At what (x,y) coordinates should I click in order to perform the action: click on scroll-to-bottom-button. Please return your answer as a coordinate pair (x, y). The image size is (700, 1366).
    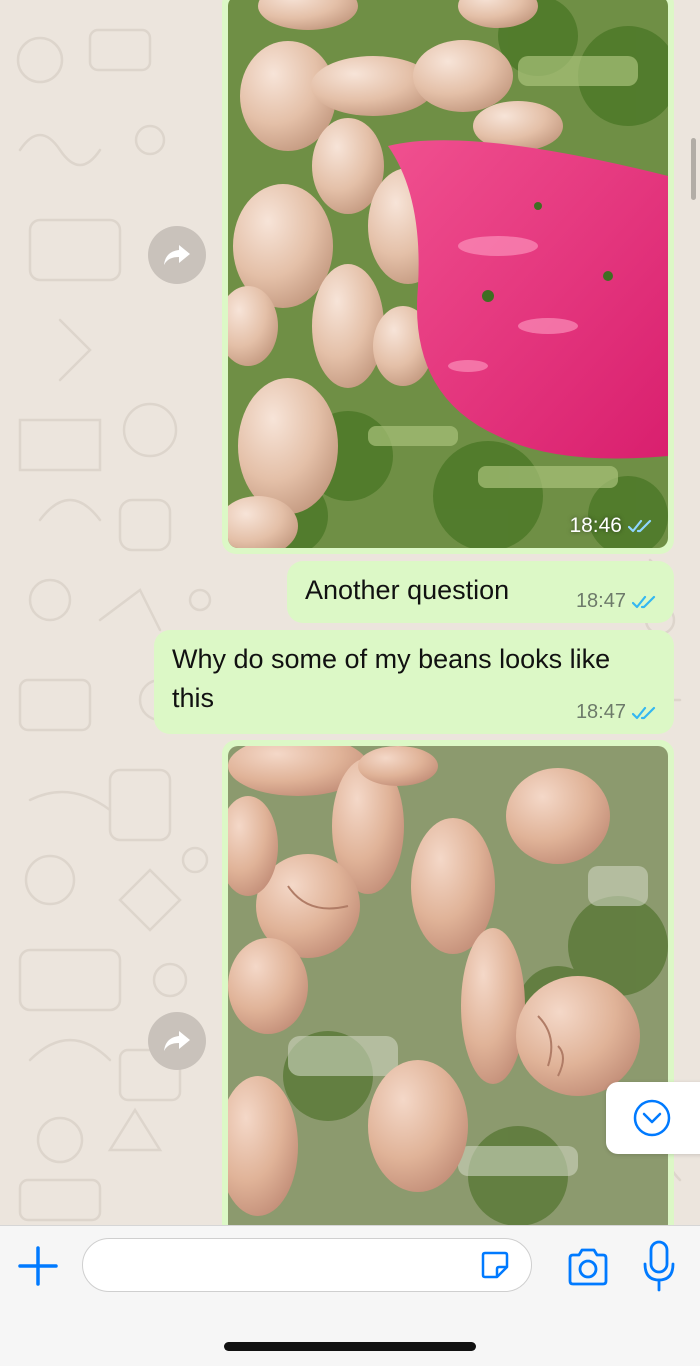
    Looking at the image, I should click on (653, 1118).